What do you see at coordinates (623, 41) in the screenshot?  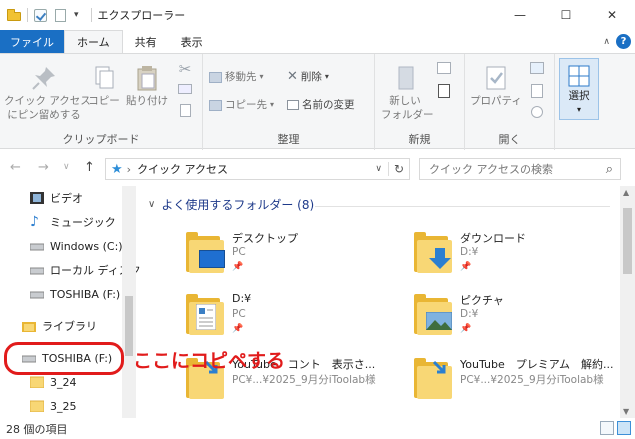 I see `help-icon: ?` at bounding box center [623, 41].